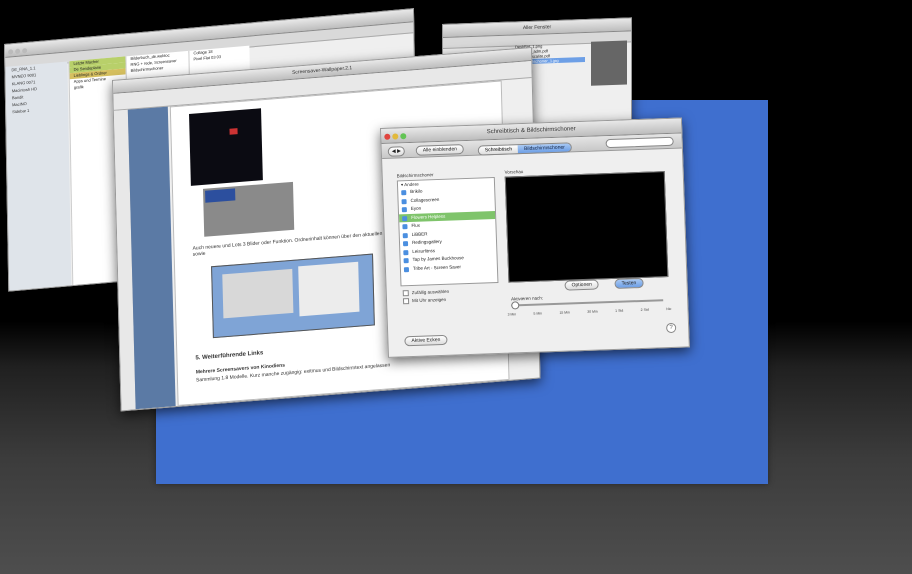 This screenshot has height=574, width=912. I want to click on document-side-panel, so click(151, 258).